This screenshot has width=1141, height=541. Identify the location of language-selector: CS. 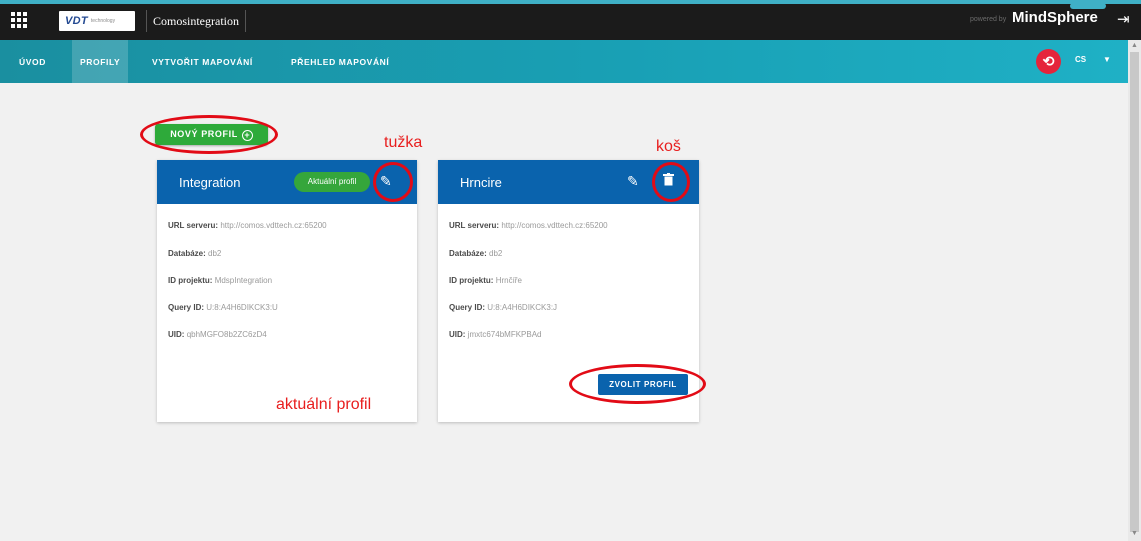
(1080, 59).